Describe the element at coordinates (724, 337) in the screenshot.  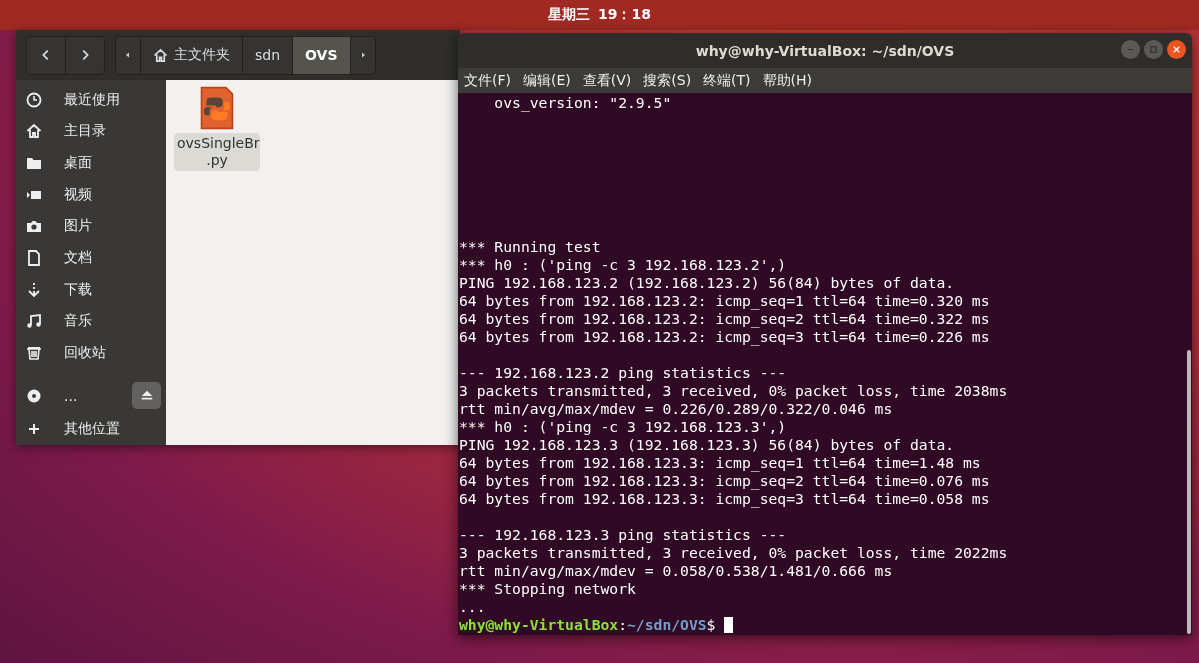
I see `terminal-line: 64 bytes from 192.168.123.2: icmp_seq=3 ttl=64 time=0.226 ms` at that location.